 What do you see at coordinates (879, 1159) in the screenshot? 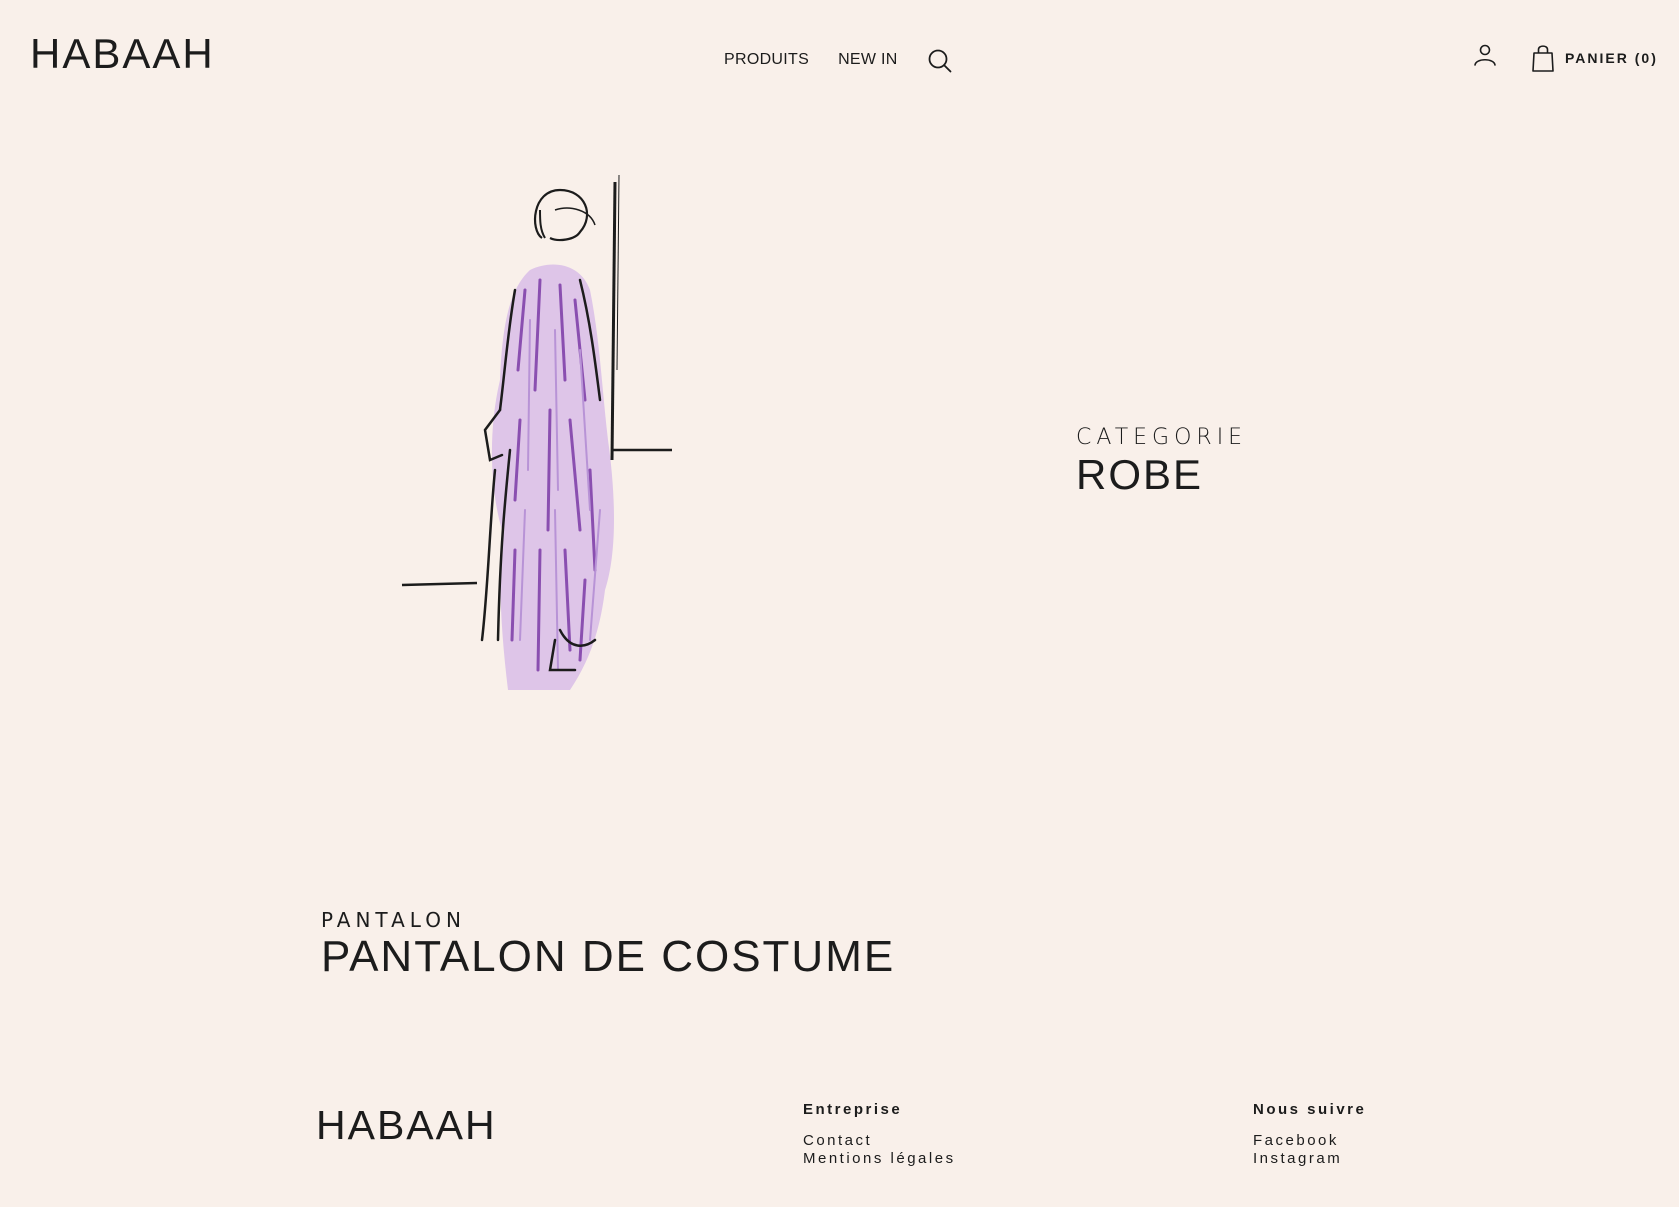
I see `footer-link-mentions-legales: Mentions légales` at bounding box center [879, 1159].